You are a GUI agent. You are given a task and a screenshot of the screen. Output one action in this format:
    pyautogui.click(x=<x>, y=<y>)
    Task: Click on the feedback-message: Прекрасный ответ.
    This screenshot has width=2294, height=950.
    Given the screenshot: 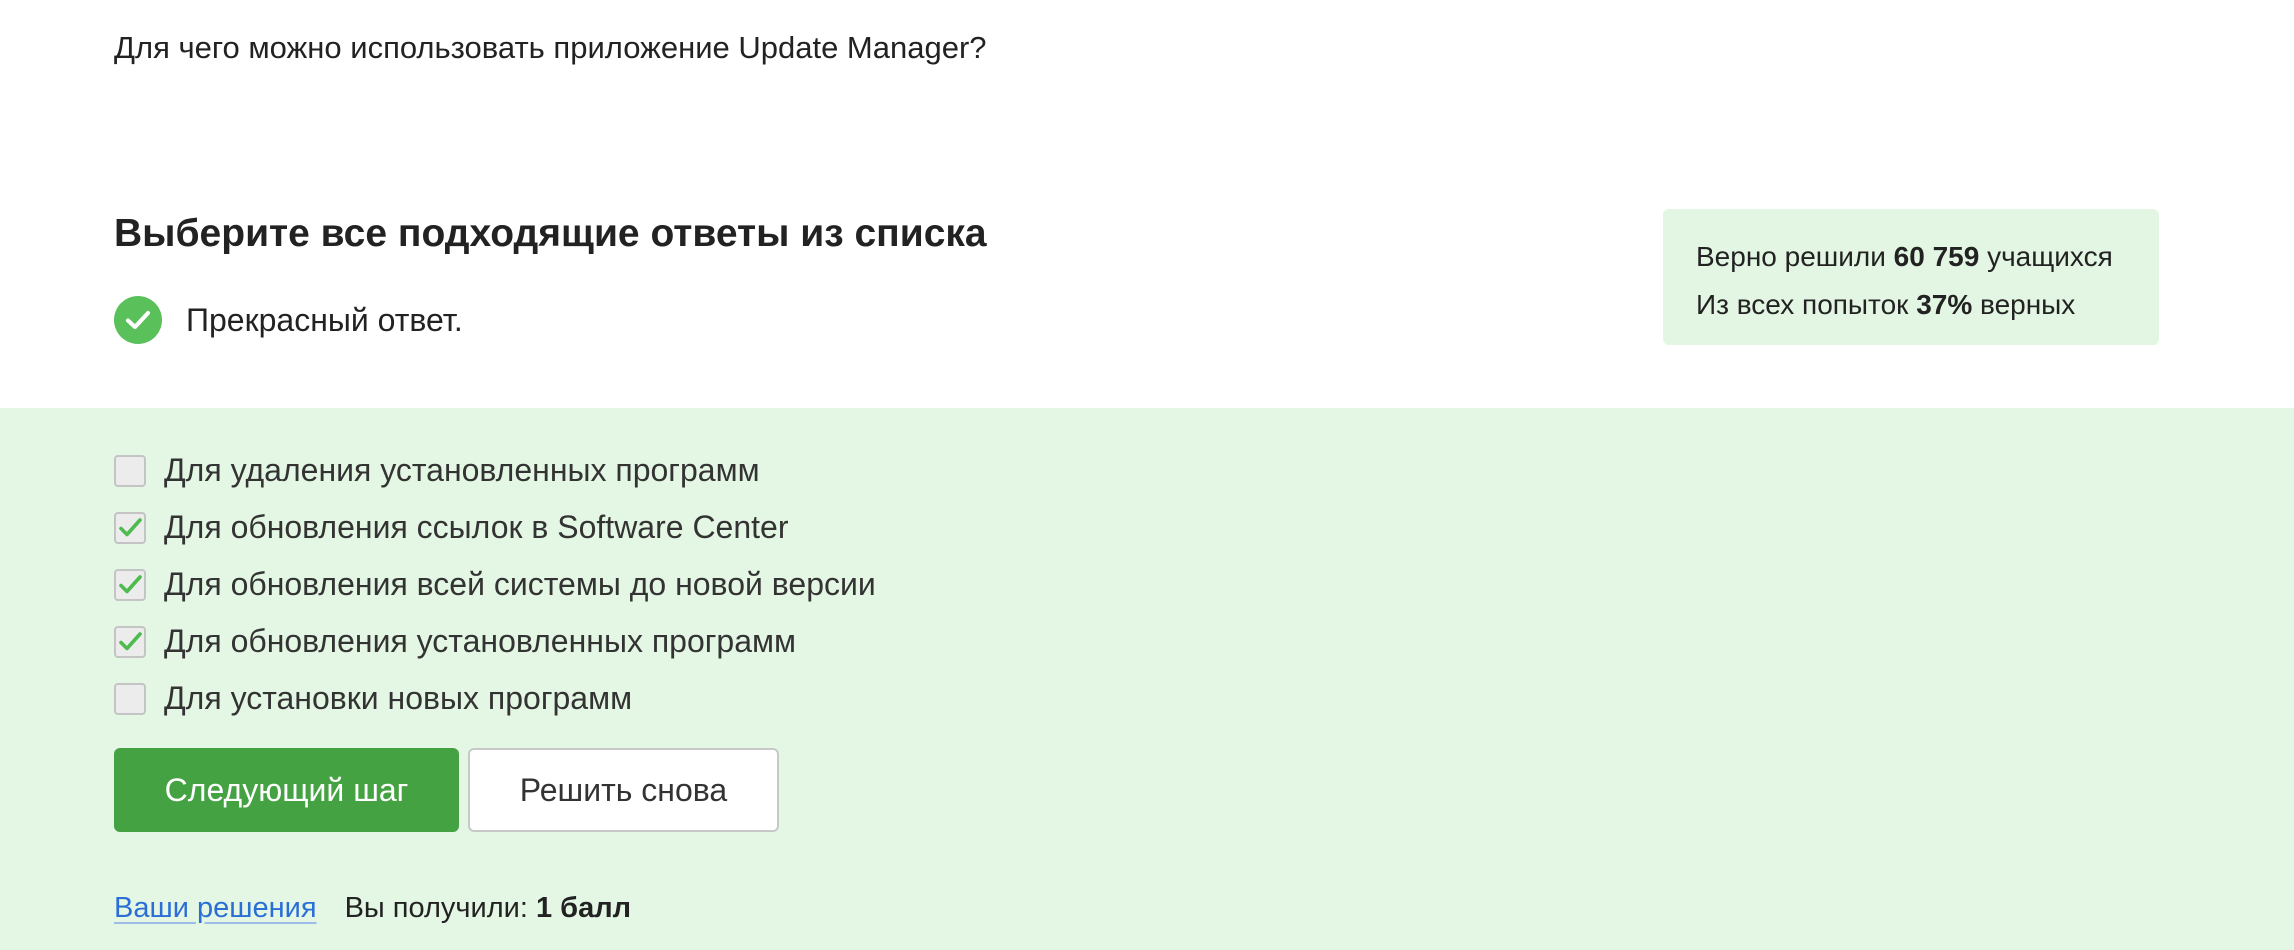 What is the action you would take?
    pyautogui.click(x=288, y=320)
    